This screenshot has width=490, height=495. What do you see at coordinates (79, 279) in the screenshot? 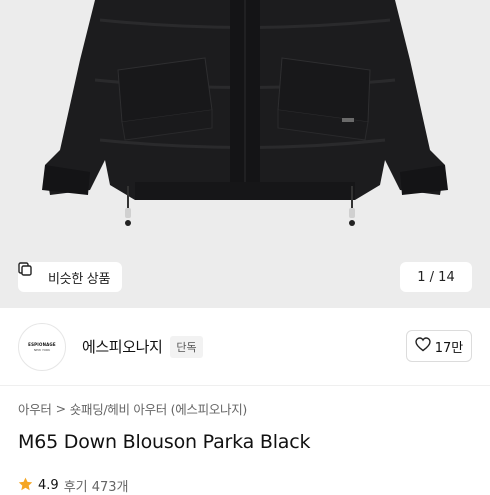
I see `similar-products-label: 비슷한 상품` at bounding box center [79, 279].